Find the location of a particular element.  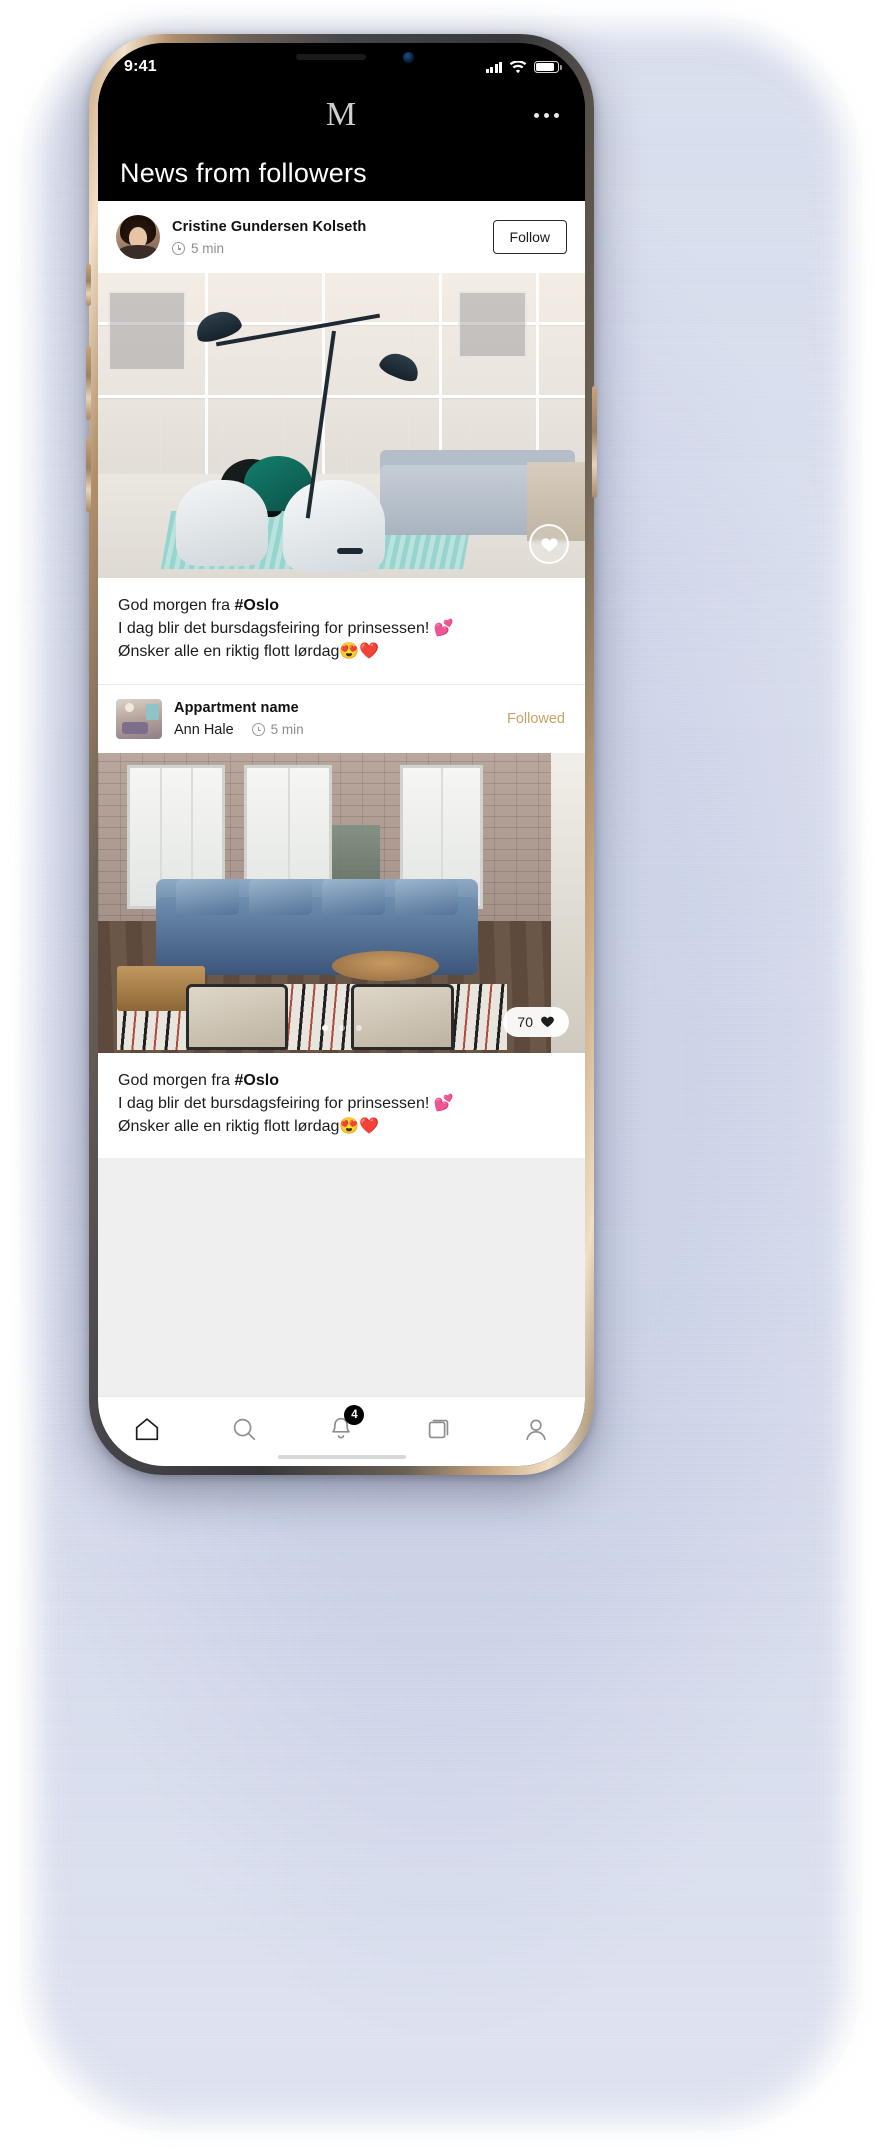

post-header: Cristine Gundersen Kolseth 5 min Follow is located at coordinates (341, 237).